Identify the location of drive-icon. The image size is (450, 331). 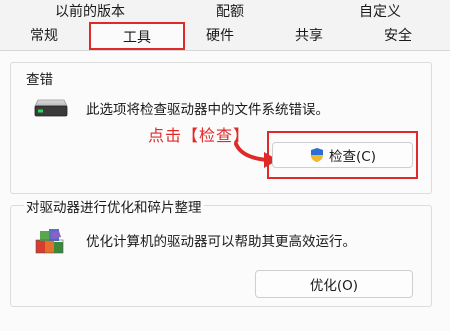
(51, 108).